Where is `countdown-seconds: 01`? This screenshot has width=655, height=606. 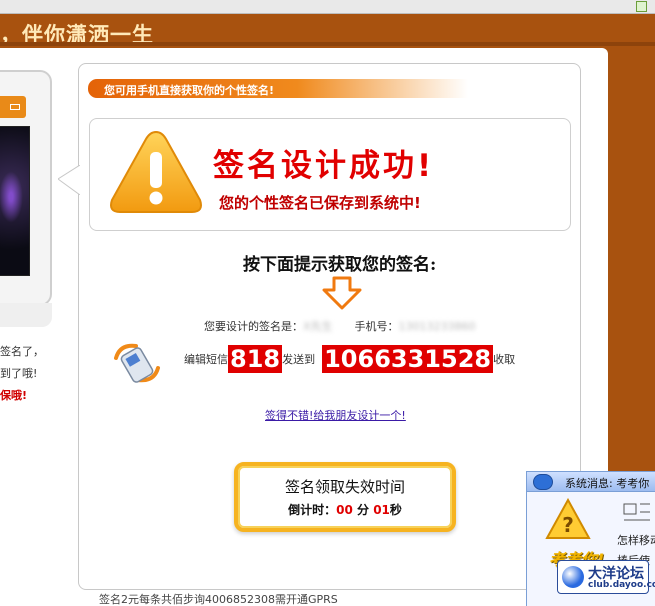
countdown-seconds: 01 is located at coordinates (381, 510).